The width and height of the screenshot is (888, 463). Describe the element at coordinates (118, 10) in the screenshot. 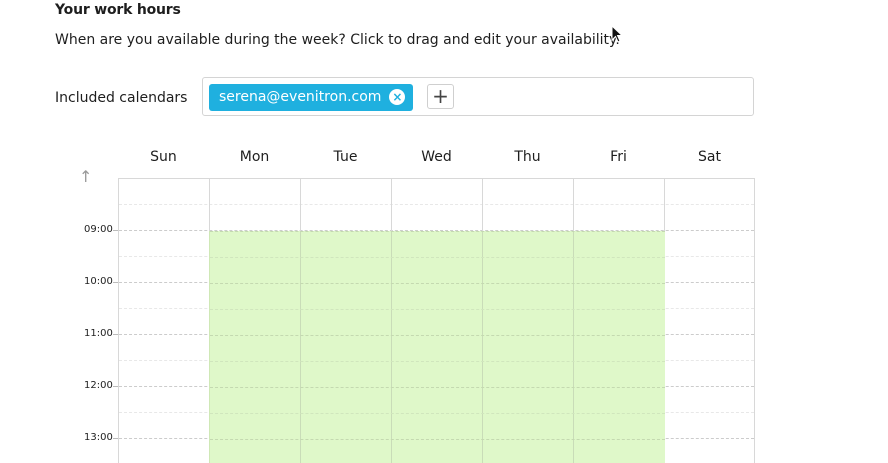

I see `section-title: Your work hours` at that location.